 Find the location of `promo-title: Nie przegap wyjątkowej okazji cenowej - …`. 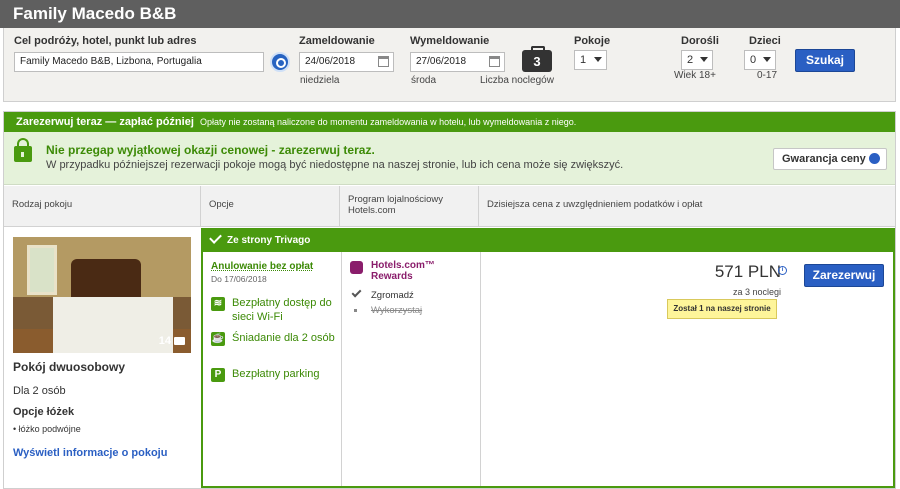

promo-title: Nie przegap wyjątkowej okazji cenowej - … is located at coordinates (210, 150).